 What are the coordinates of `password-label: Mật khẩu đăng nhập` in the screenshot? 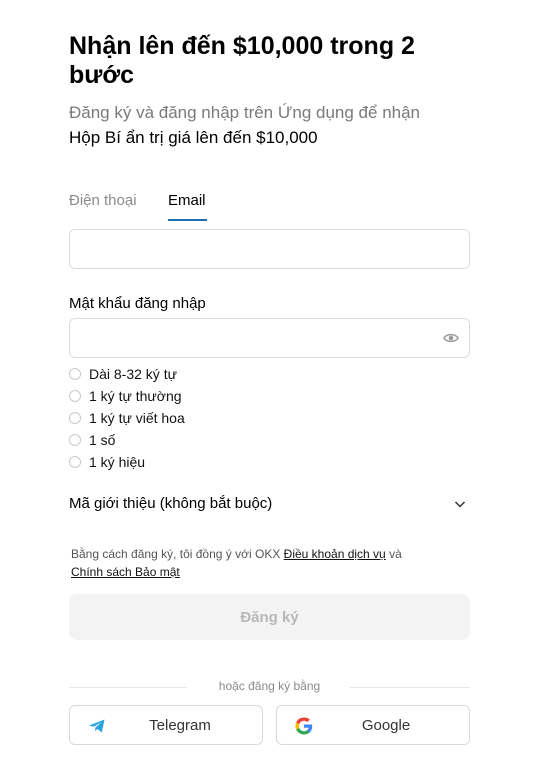 It's located at (137, 303).